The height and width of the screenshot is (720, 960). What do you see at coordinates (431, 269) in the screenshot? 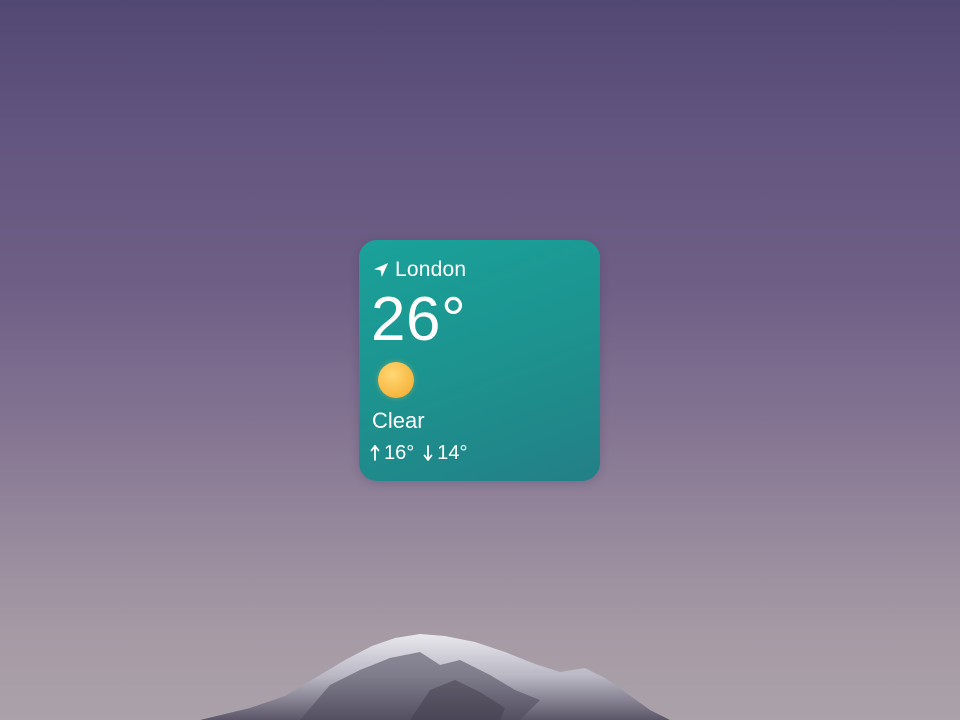
I see `city-name: London` at bounding box center [431, 269].